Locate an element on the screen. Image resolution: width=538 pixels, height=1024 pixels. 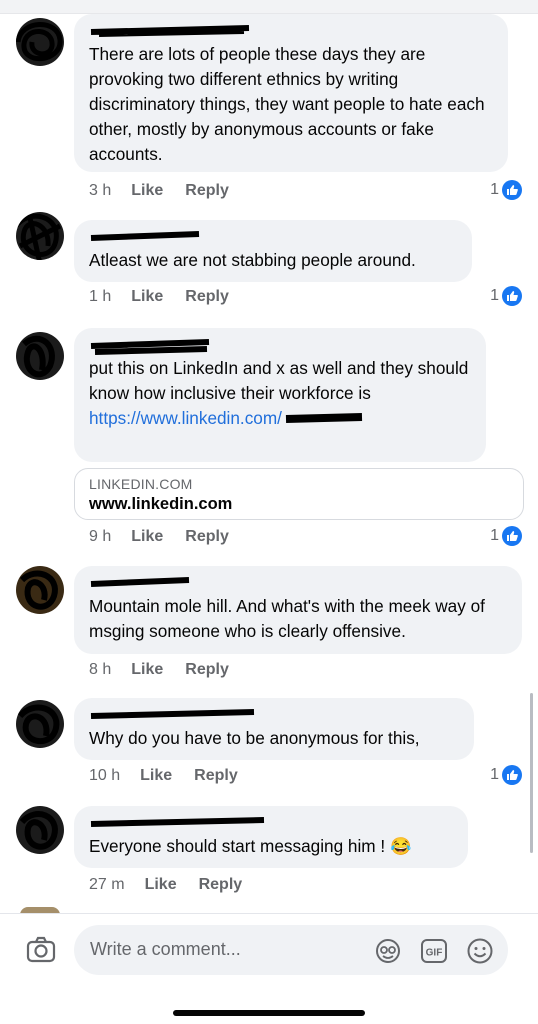
comment-time: 1 h is located at coordinates (100, 296).